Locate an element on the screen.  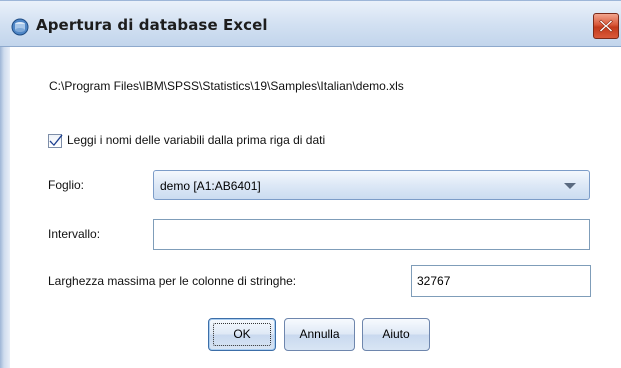
database-icon is located at coordinates (20, 27).